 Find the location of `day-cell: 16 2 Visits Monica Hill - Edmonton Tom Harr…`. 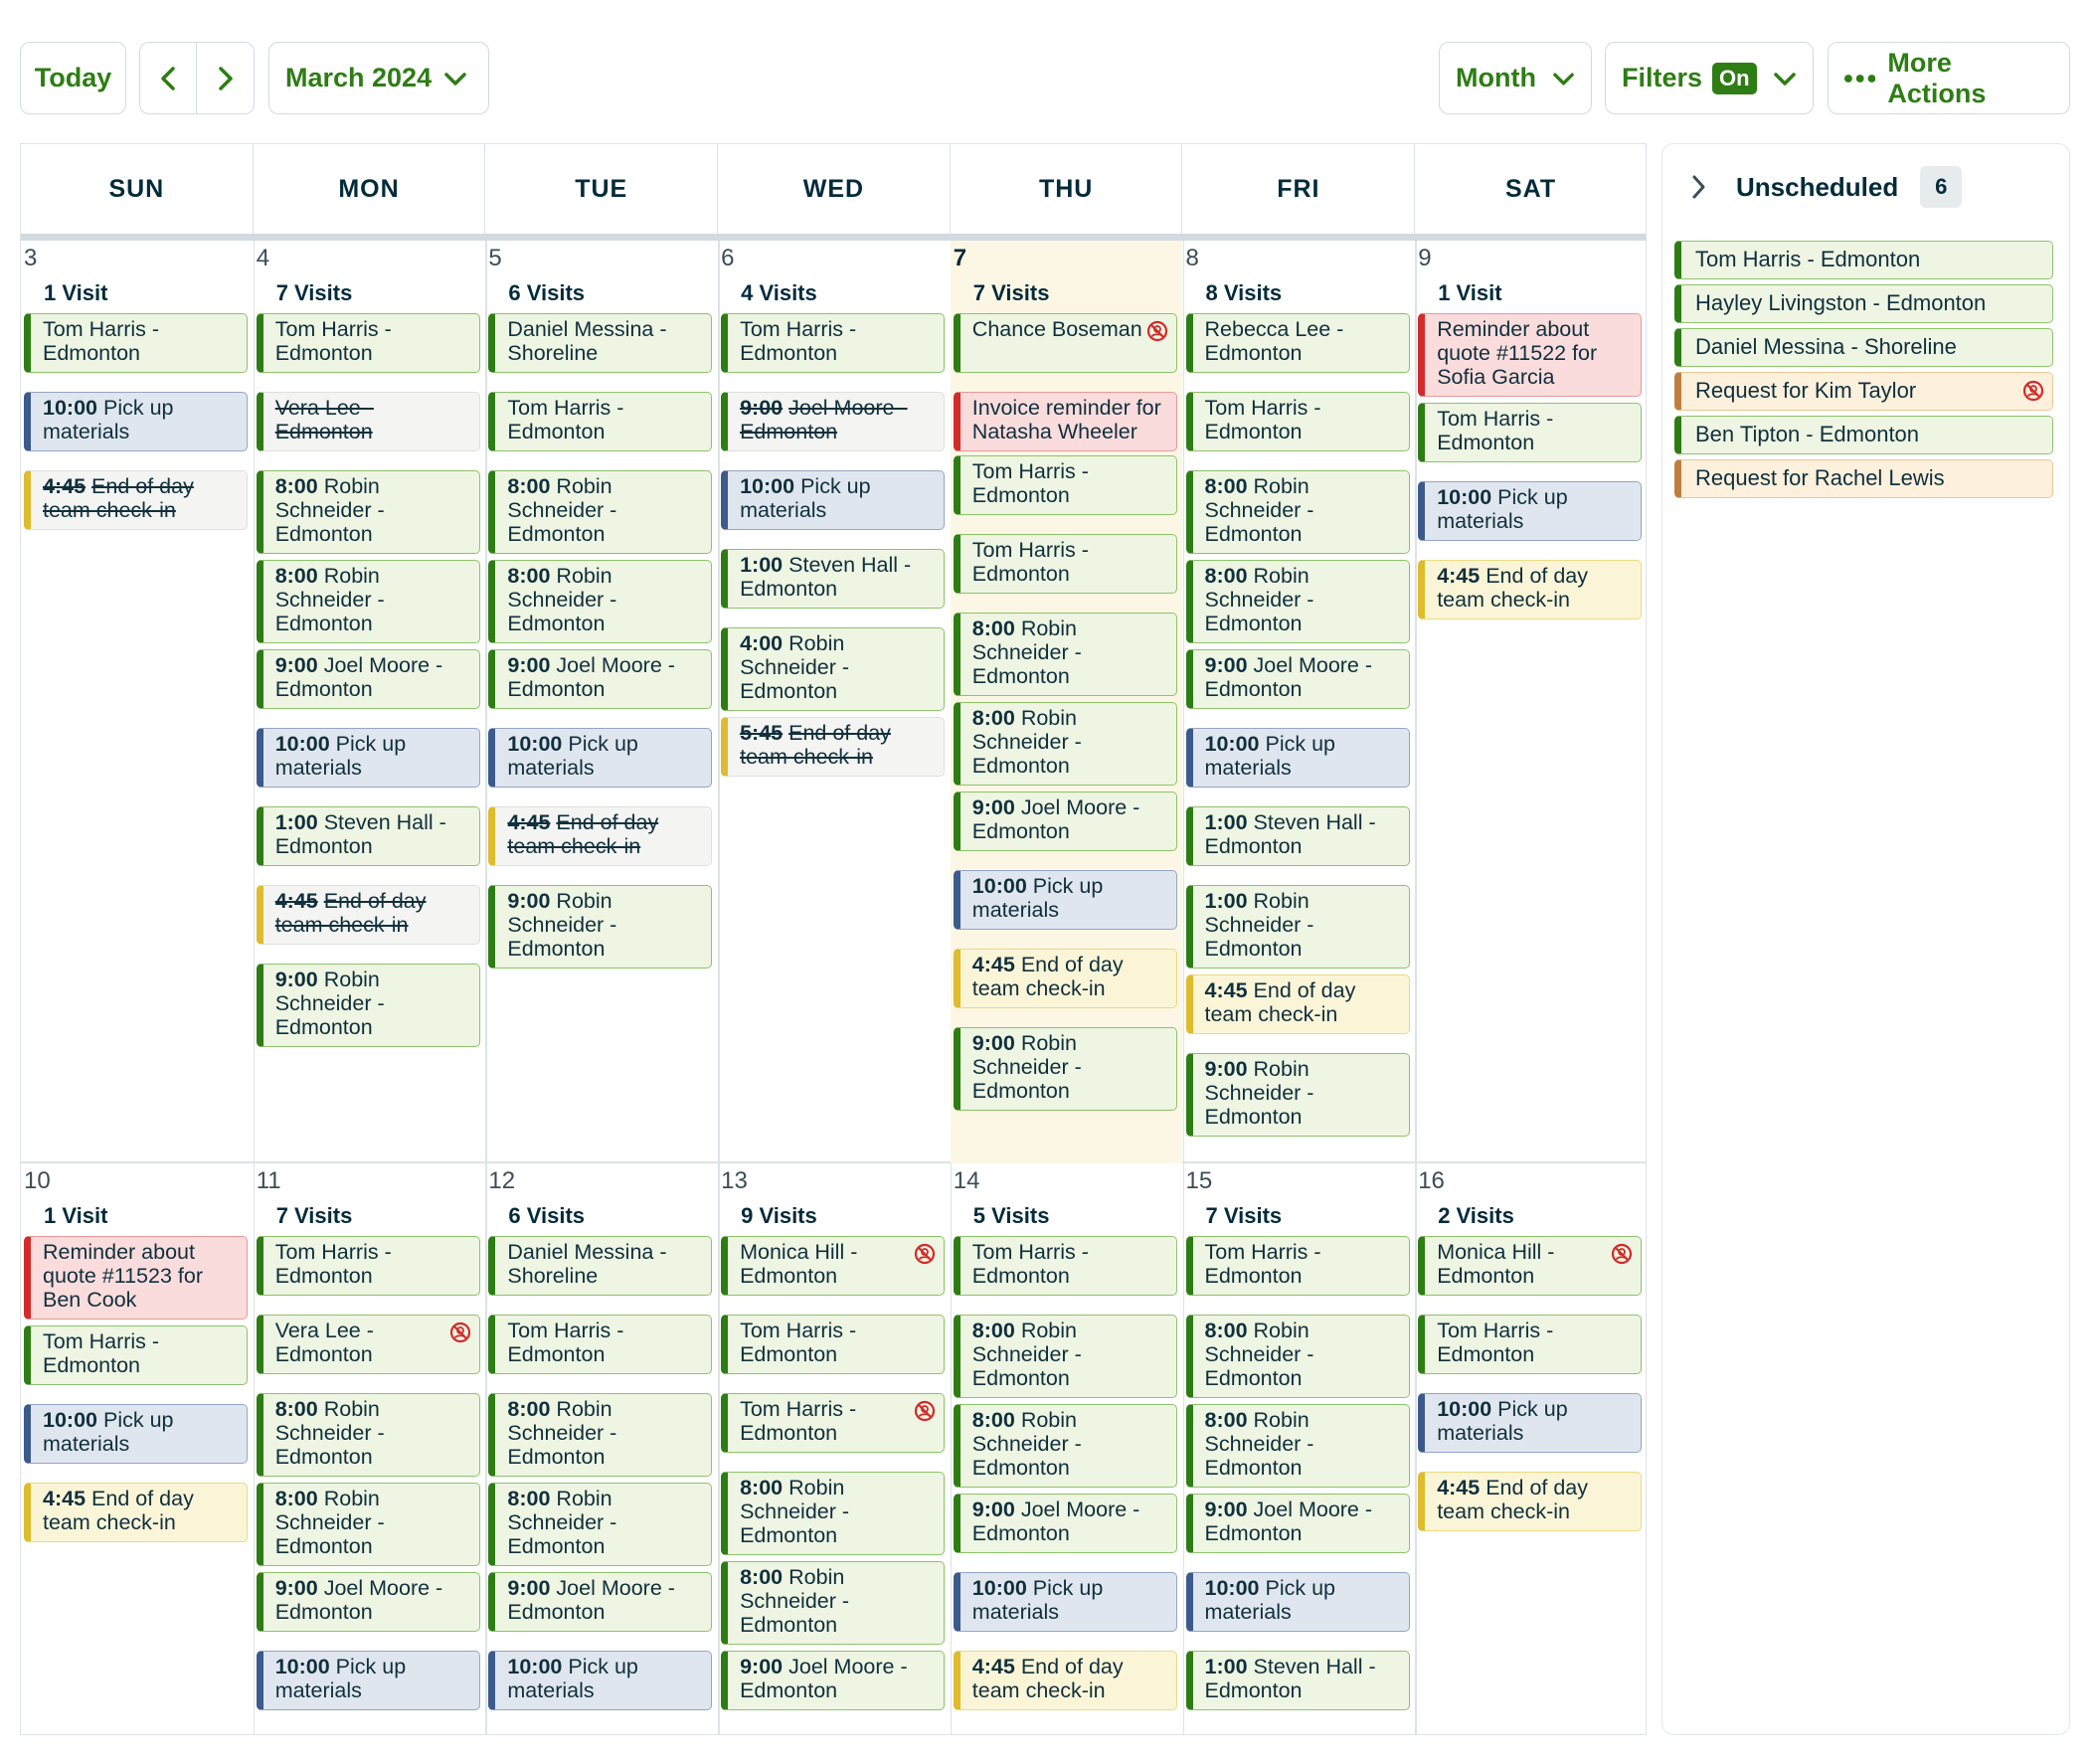

day-cell: 16 2 Visits Monica Hill - Edmonton Tom Harr… is located at coordinates (1530, 1448).